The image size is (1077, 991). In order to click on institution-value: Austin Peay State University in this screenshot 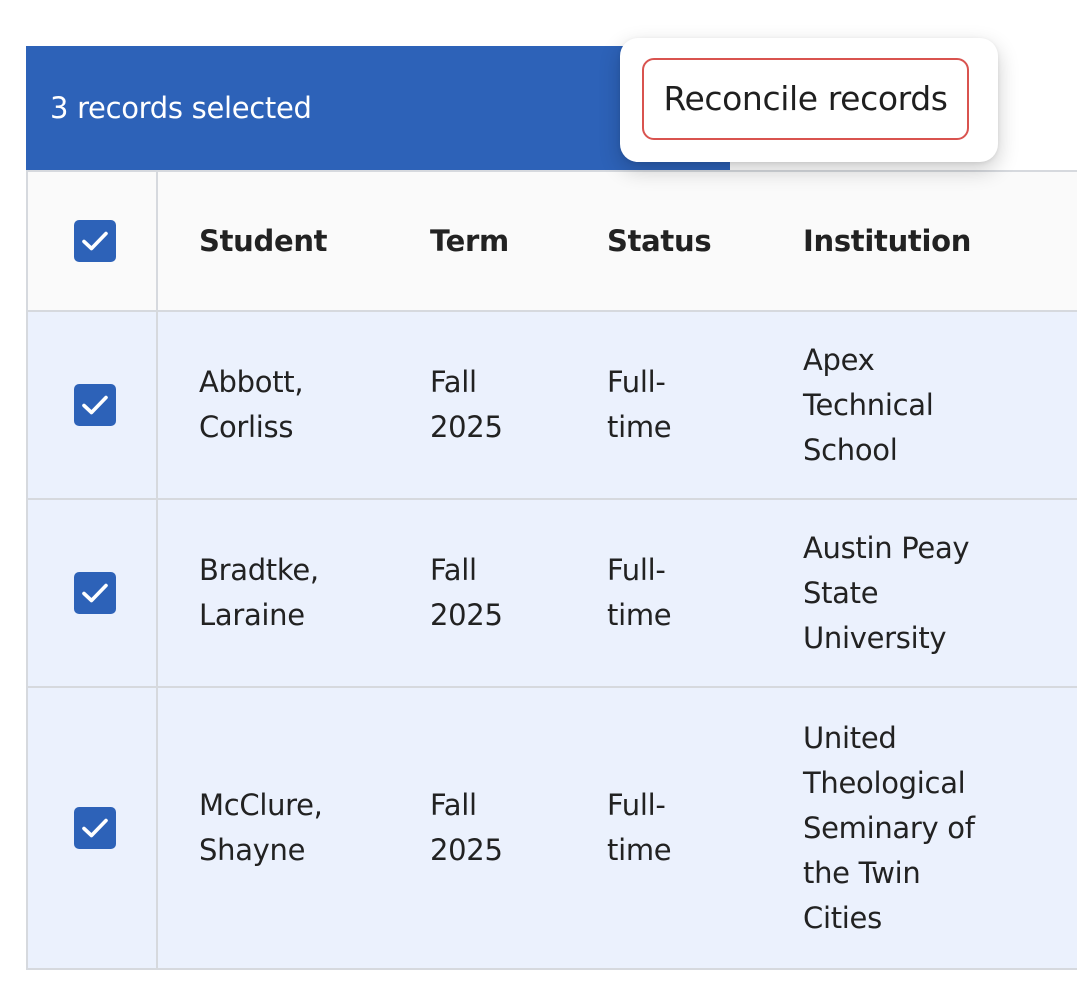, I will do `click(886, 592)`.